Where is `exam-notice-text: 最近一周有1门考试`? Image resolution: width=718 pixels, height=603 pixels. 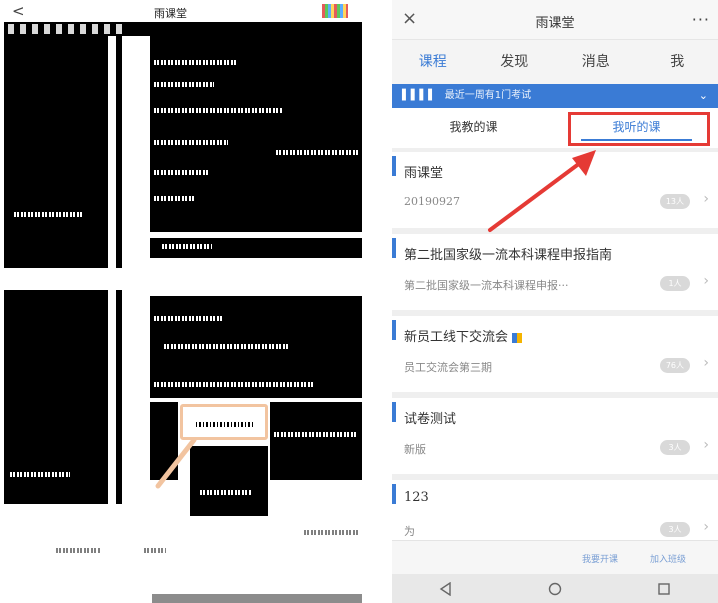 exam-notice-text: 最近一周有1门考试 is located at coordinates (488, 95).